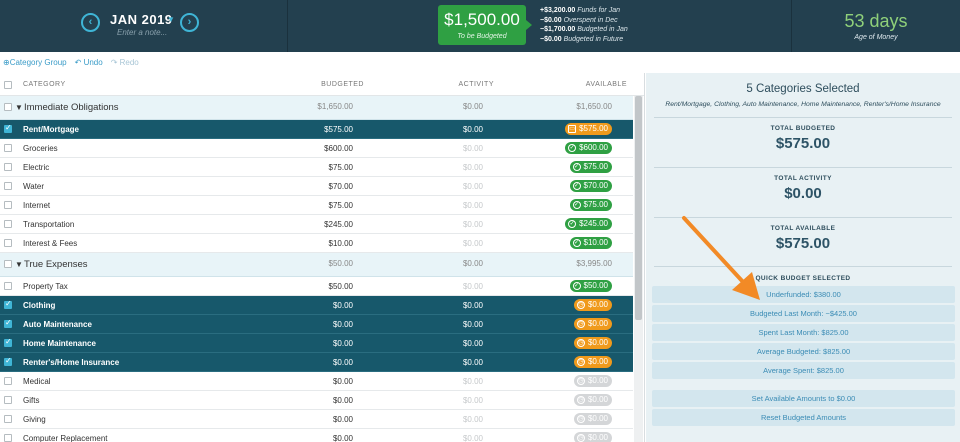 Image resolution: width=960 pixels, height=442 pixels. What do you see at coordinates (803, 313) in the screenshot?
I see `quick-budget-last-month-budgeted-button: Budgeted Last Month: −$425.00` at bounding box center [803, 313].